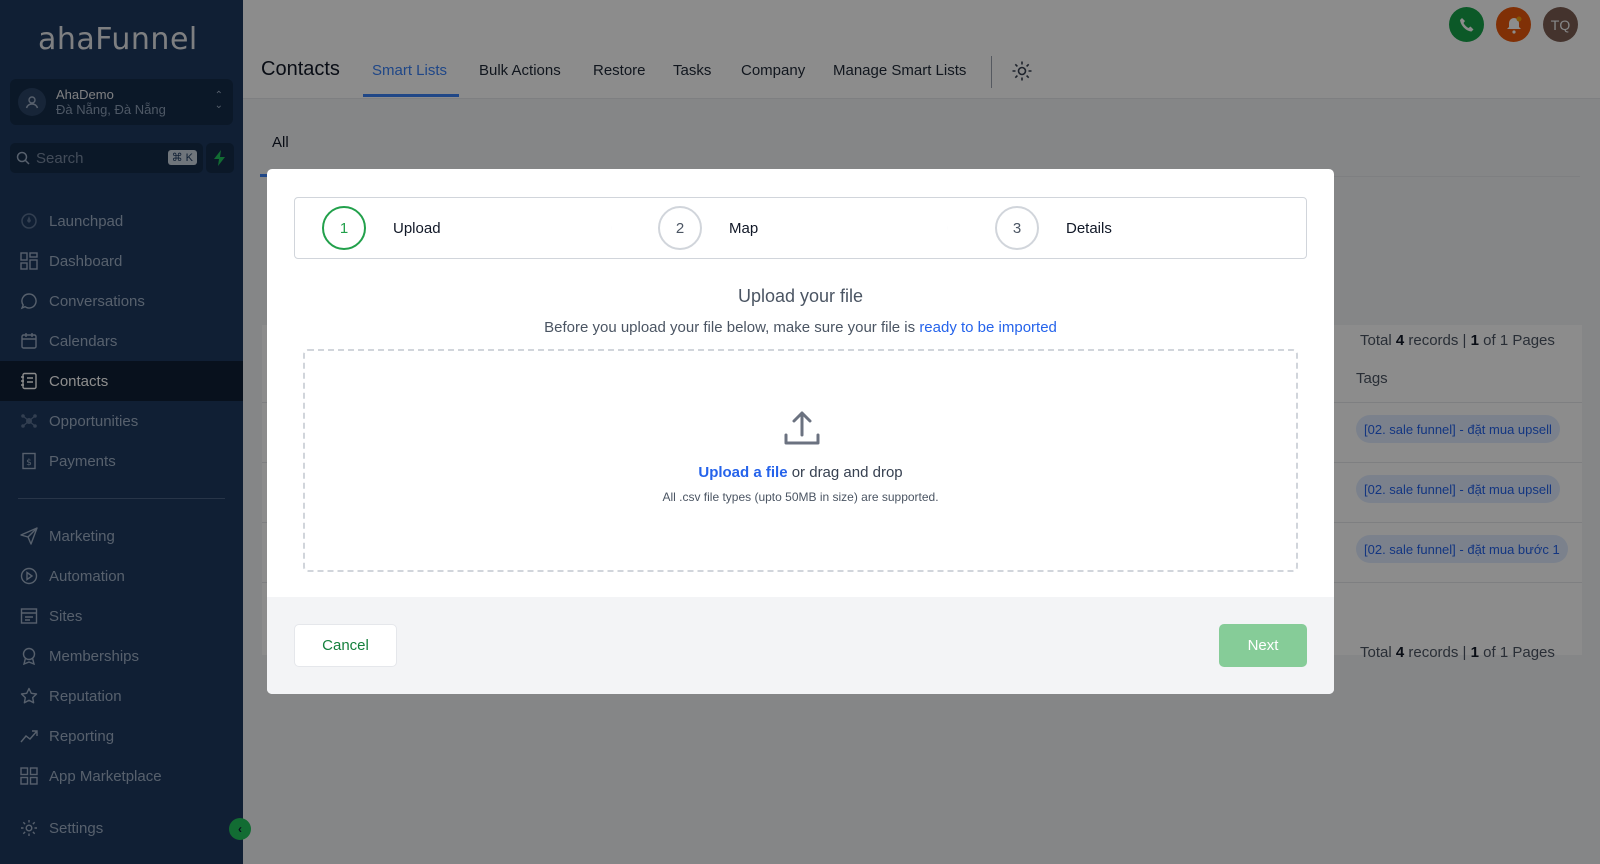  I want to click on step-number: 3, so click(1017, 228).